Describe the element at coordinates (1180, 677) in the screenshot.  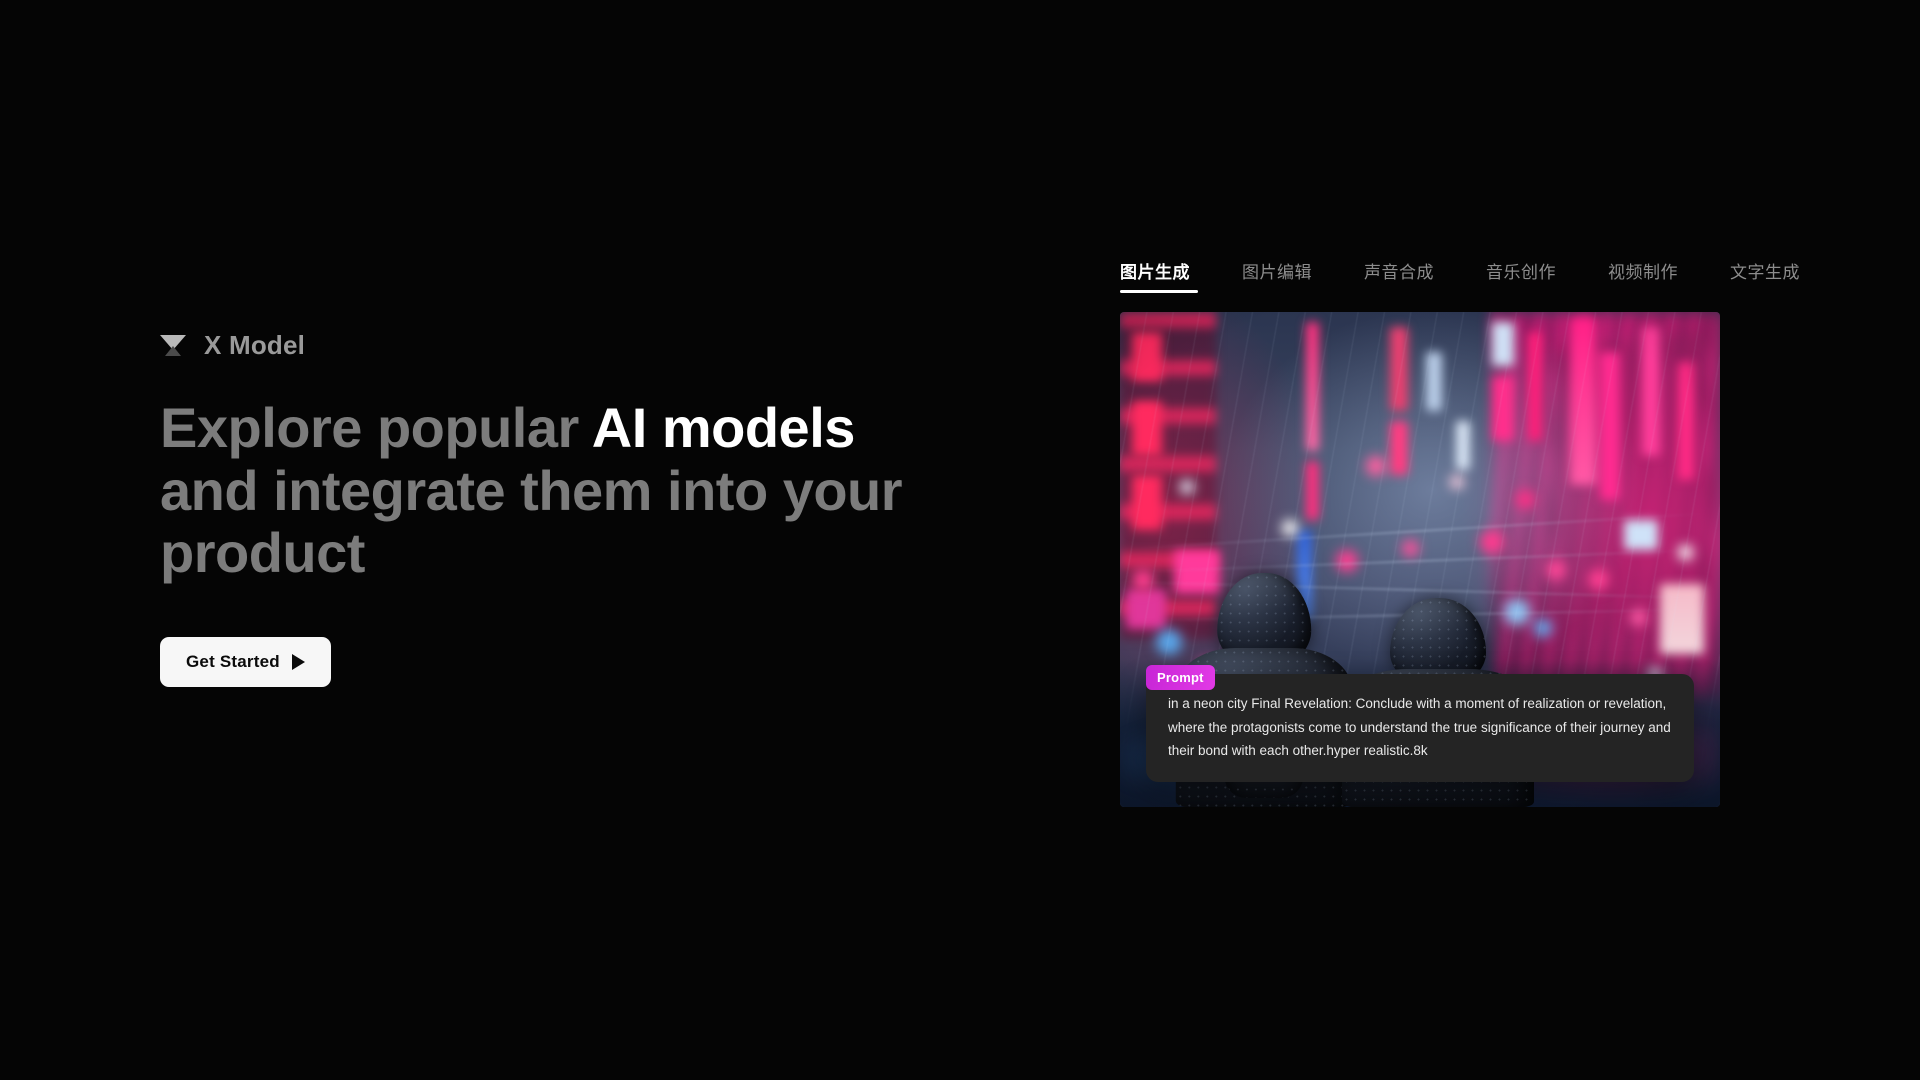
I see `prompt-badge: Prompt` at that location.